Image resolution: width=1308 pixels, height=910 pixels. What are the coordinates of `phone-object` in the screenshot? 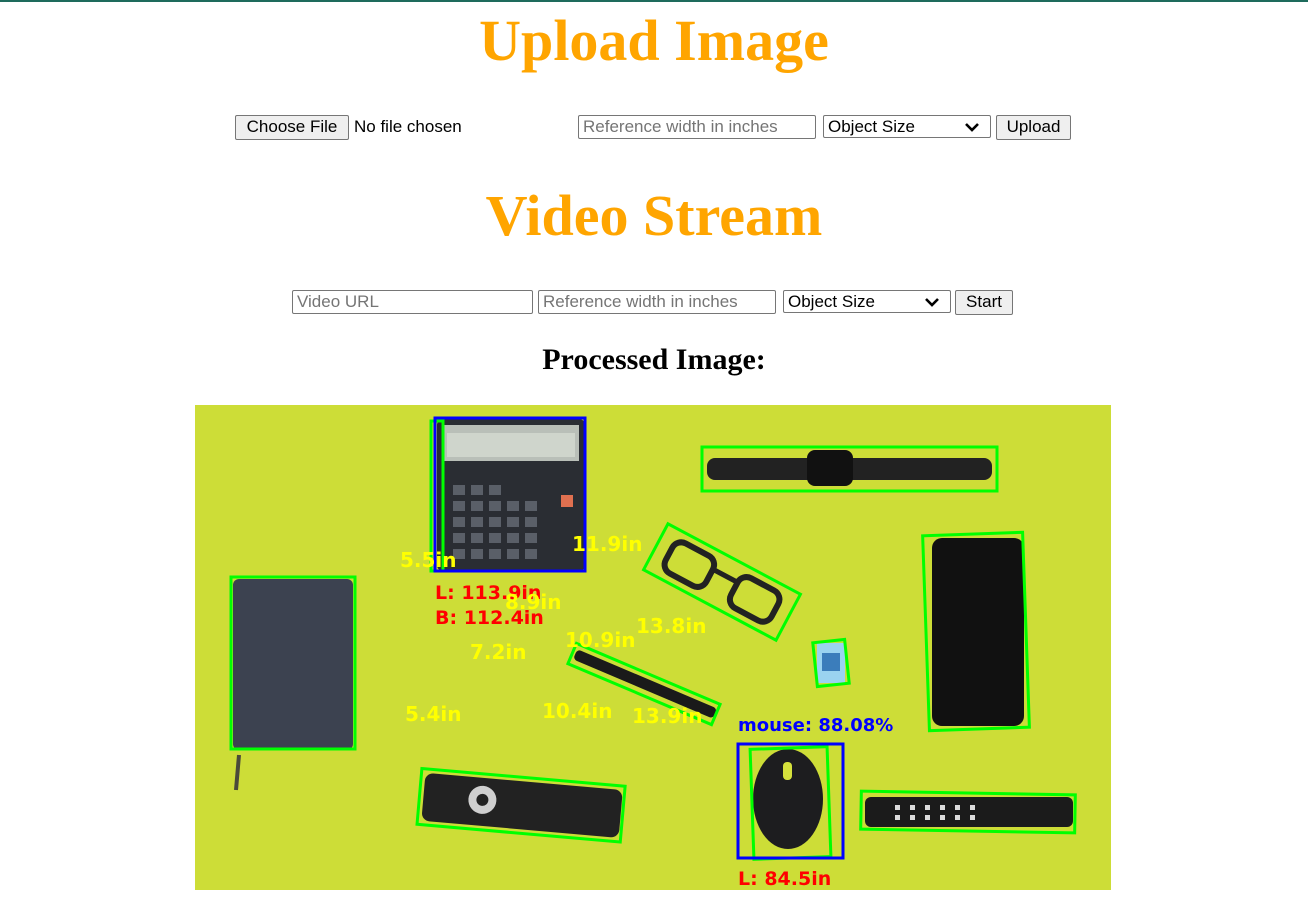 It's located at (976, 631).